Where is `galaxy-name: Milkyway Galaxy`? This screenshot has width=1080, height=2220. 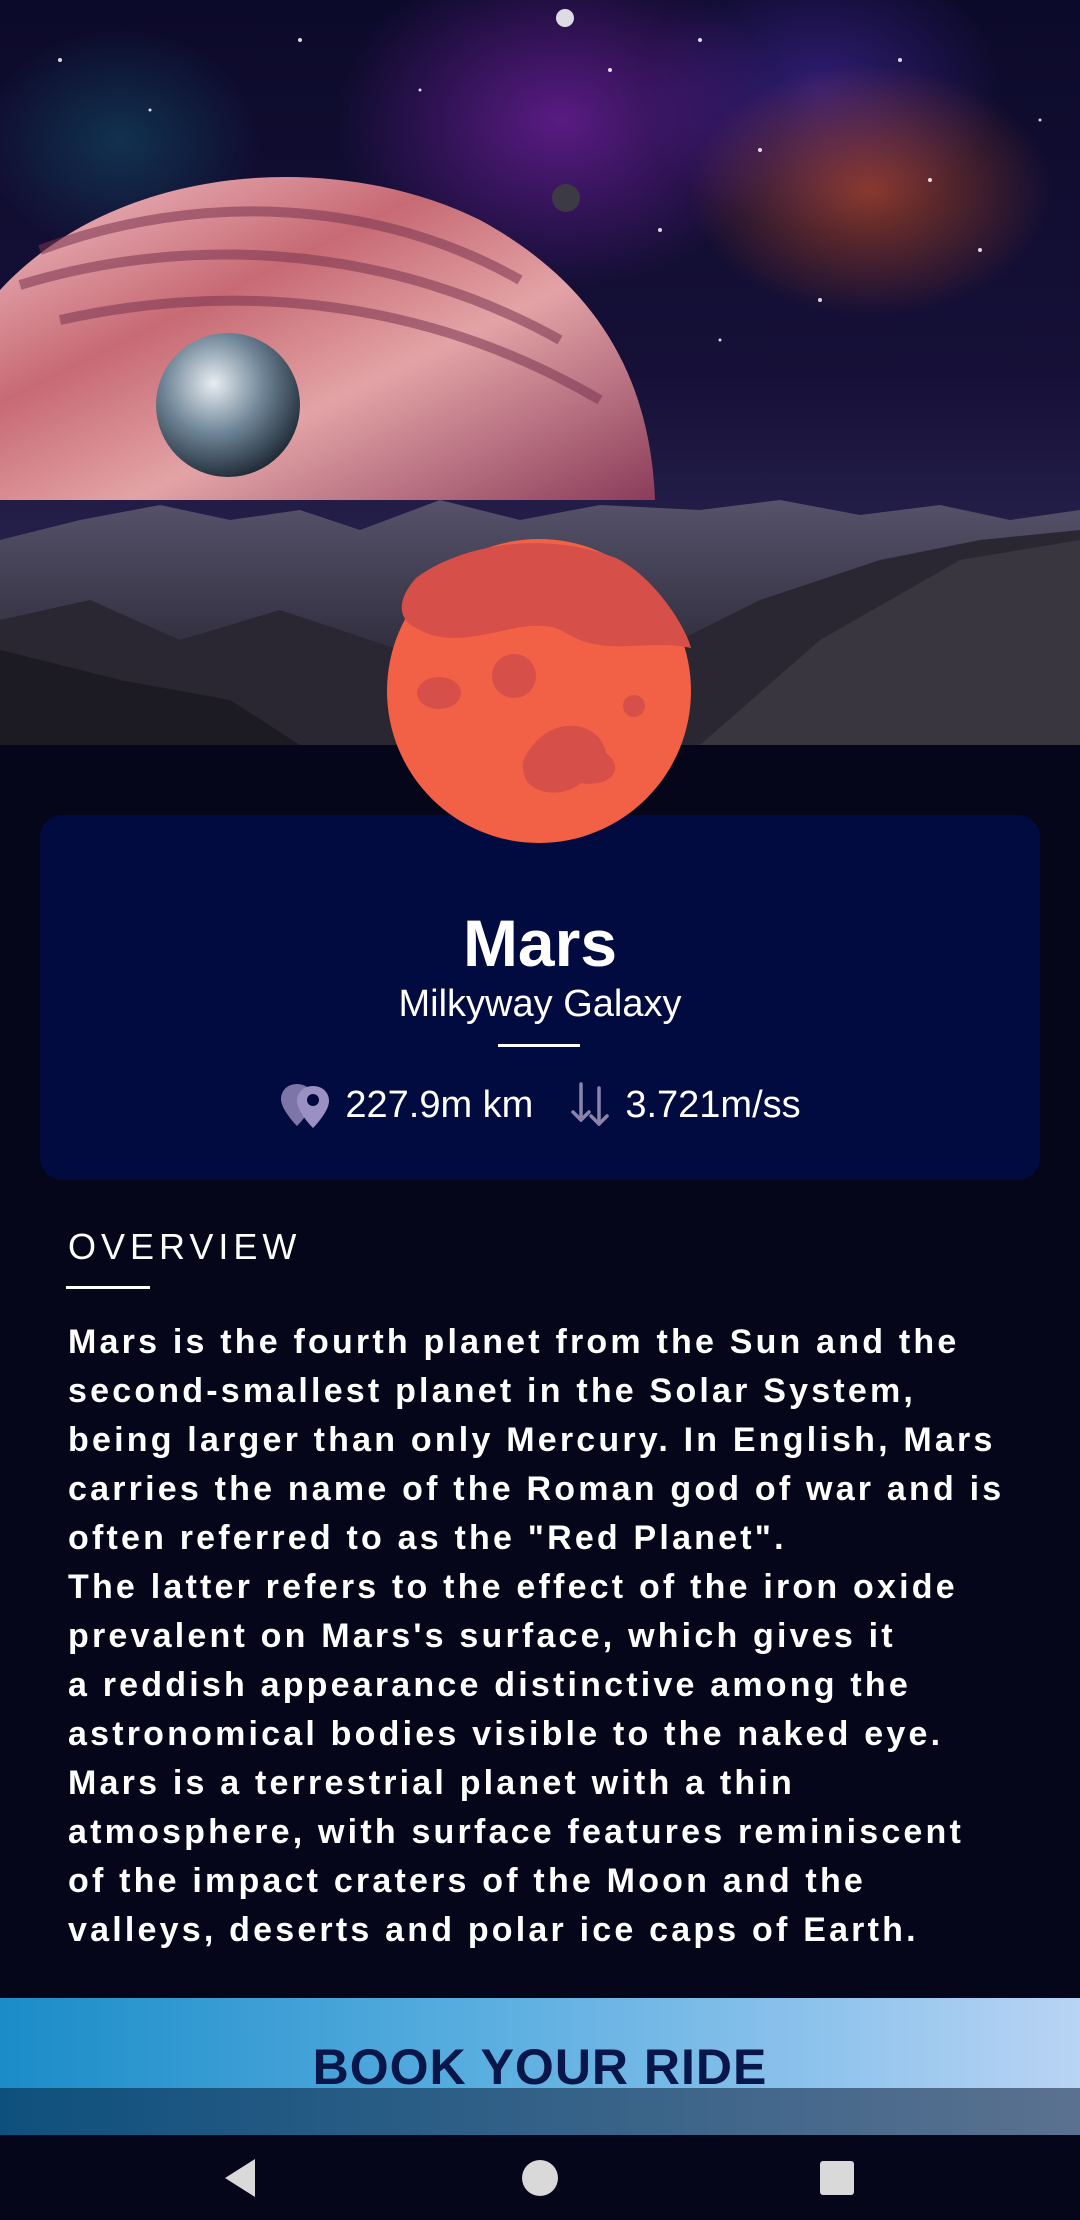 galaxy-name: Milkyway Galaxy is located at coordinates (540, 1004).